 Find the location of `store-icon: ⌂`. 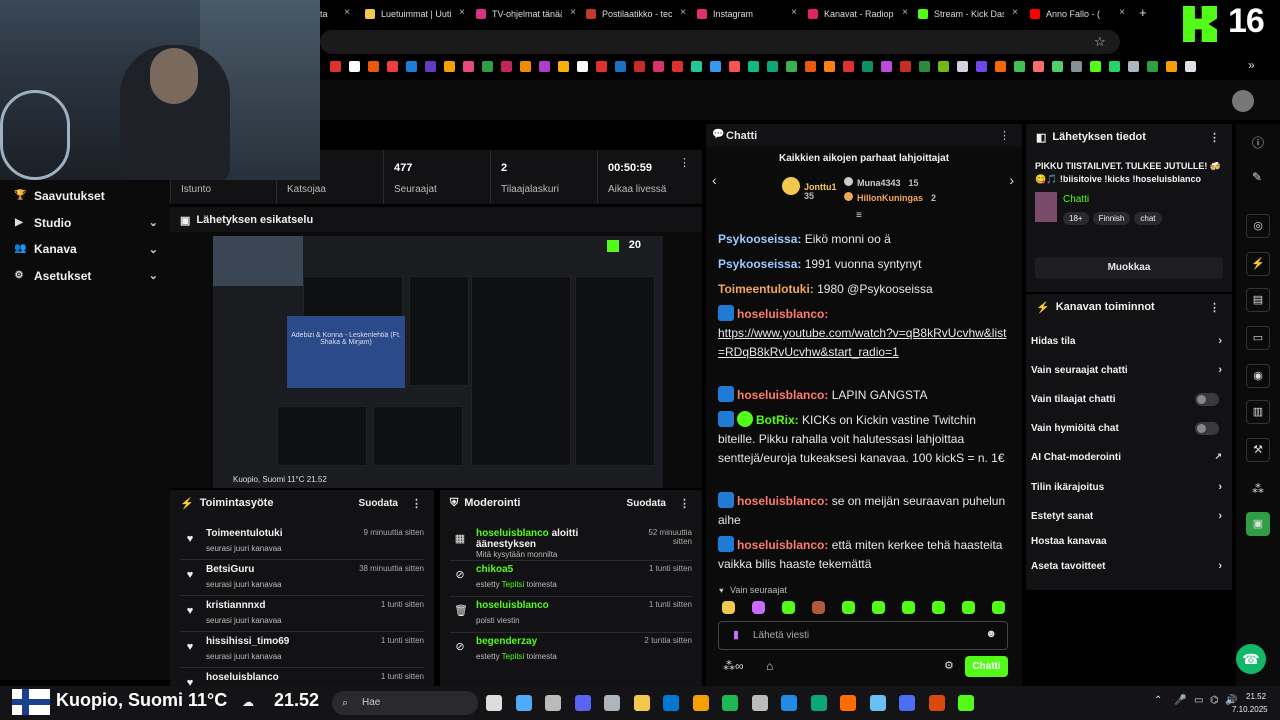

store-icon: ⌂ is located at coordinates (769, 666).